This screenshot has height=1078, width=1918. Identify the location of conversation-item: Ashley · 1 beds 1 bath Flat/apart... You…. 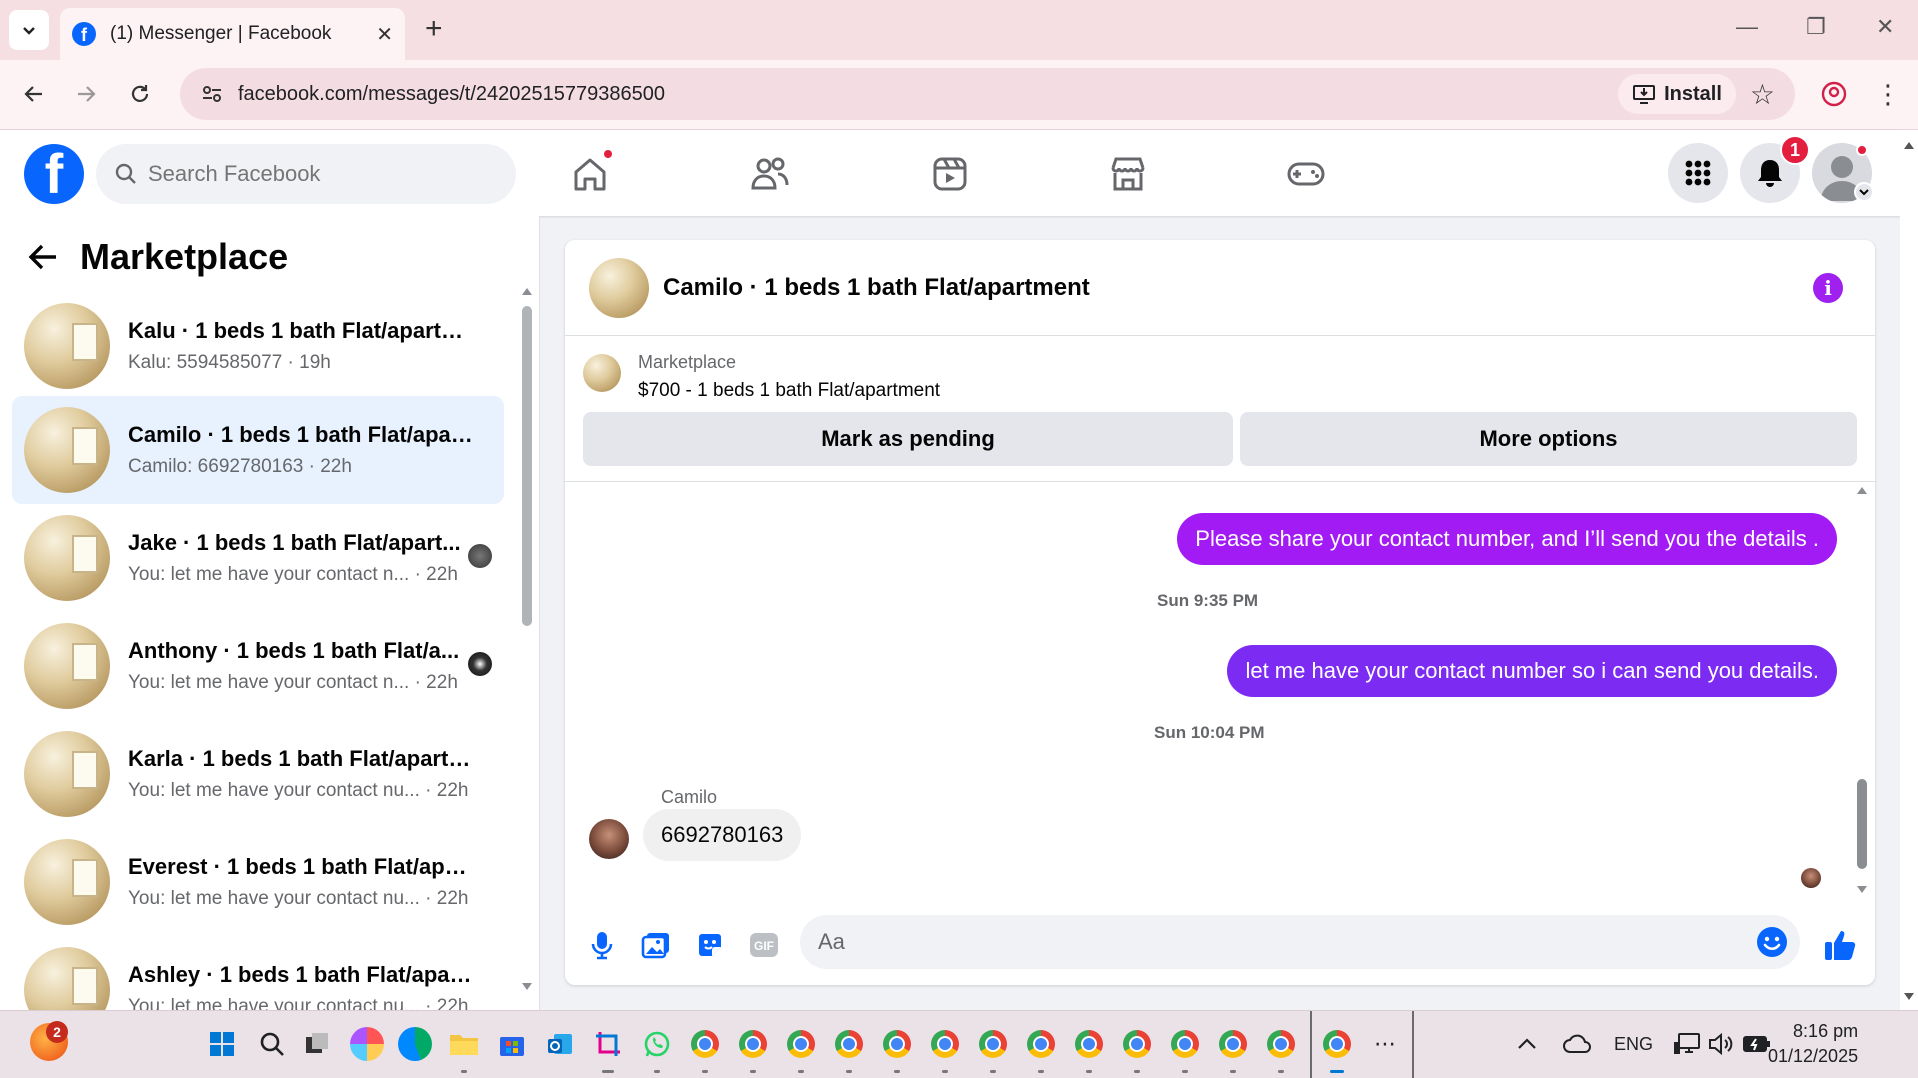
(258, 973).